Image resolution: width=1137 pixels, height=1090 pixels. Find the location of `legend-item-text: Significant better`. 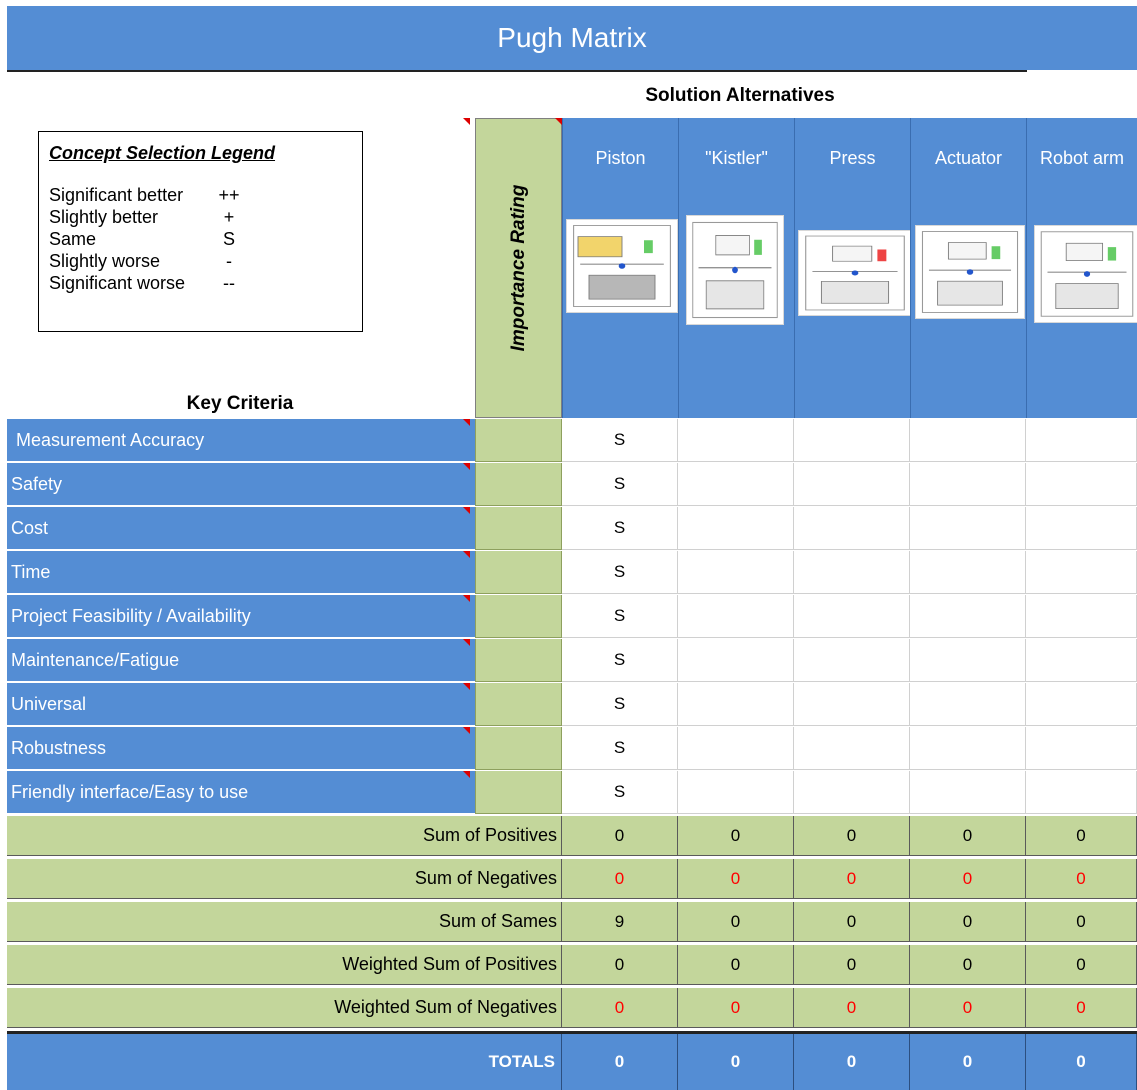

legend-item-text: Significant better is located at coordinates (116, 195).